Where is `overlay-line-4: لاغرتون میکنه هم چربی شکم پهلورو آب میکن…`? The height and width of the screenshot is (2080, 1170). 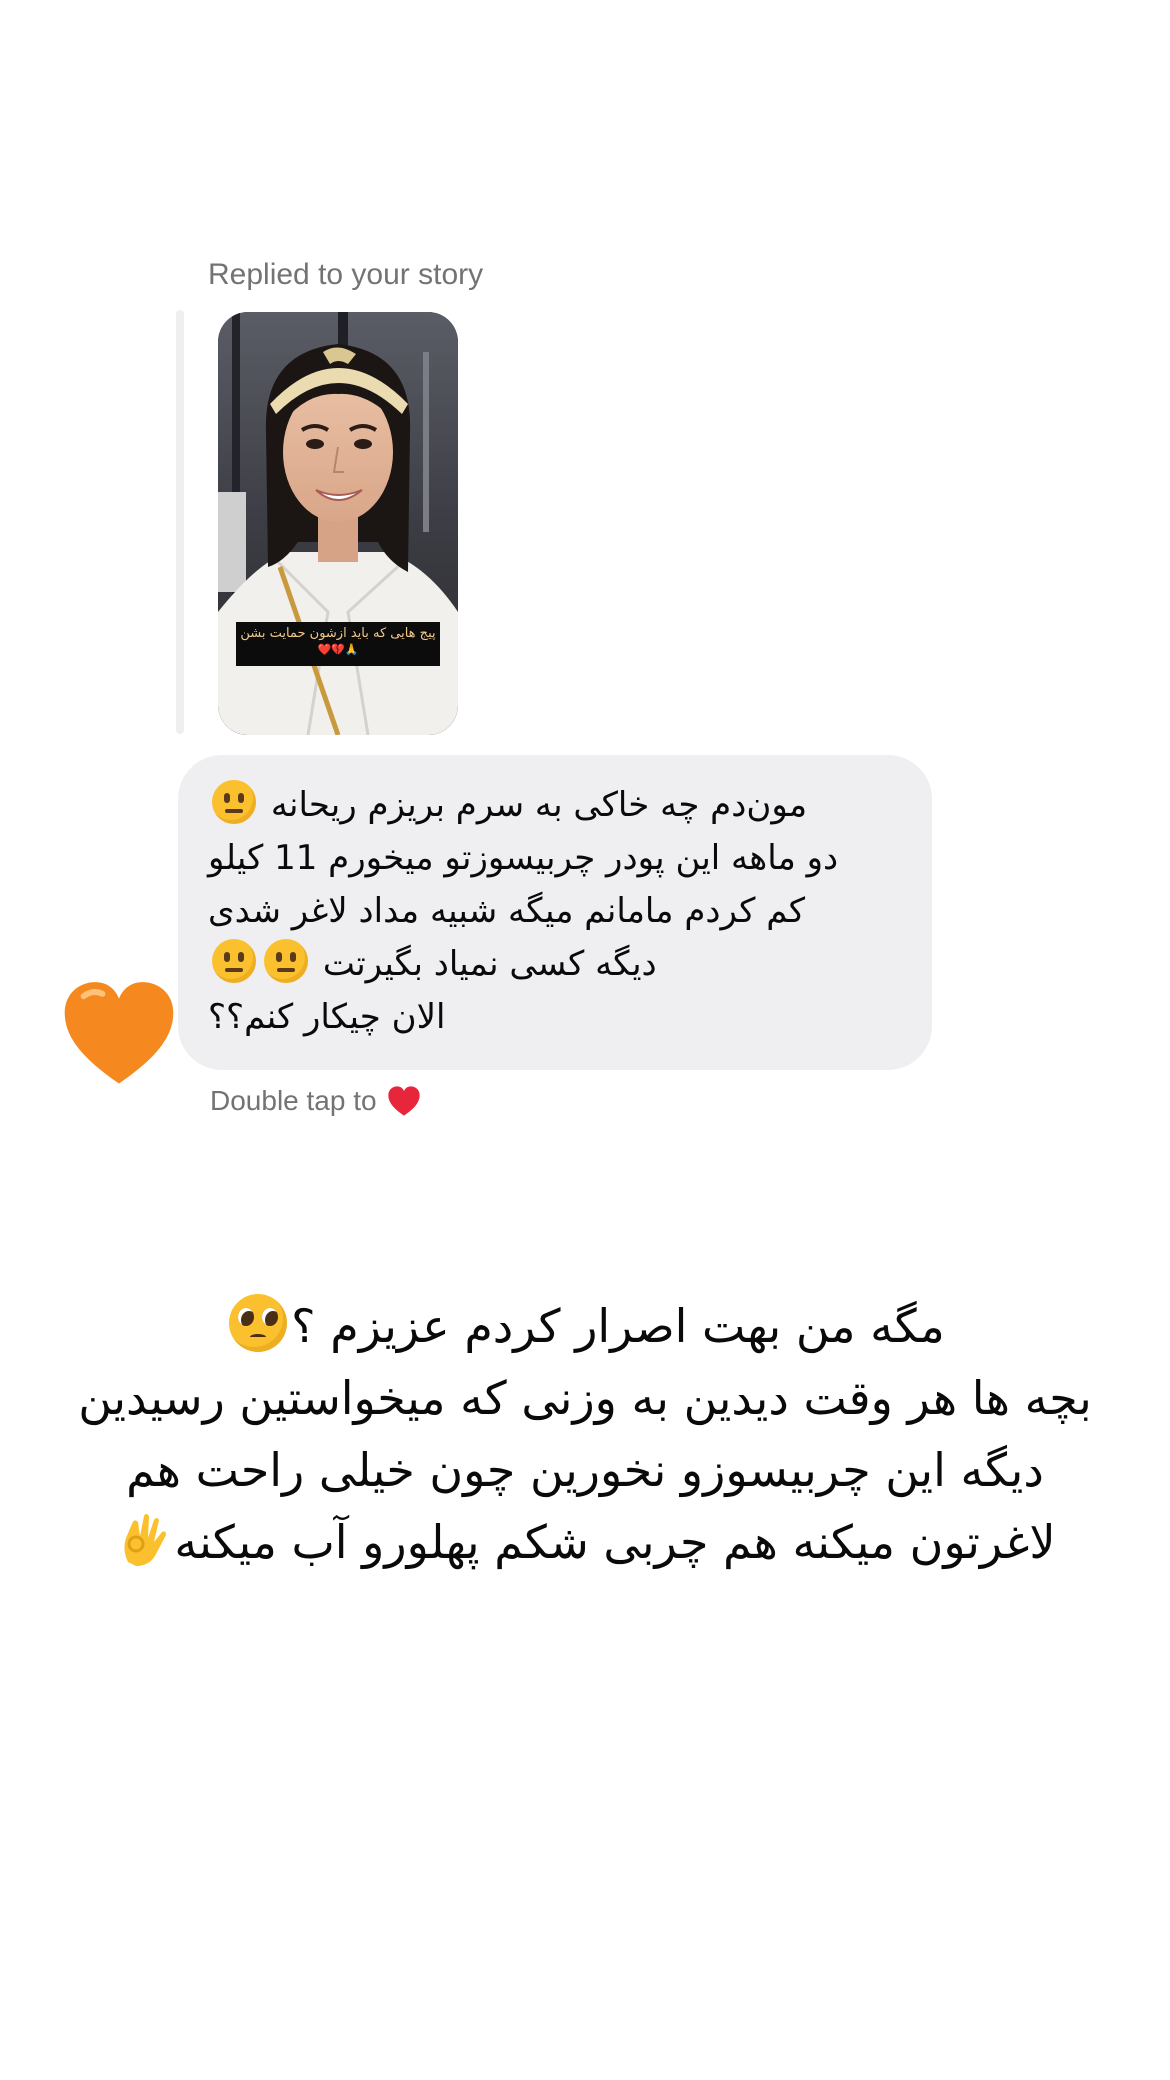
overlay-line-4: لاغرتون میکنه هم چربی شکم پهلورو آب میکن… is located at coordinates (585, 1542).